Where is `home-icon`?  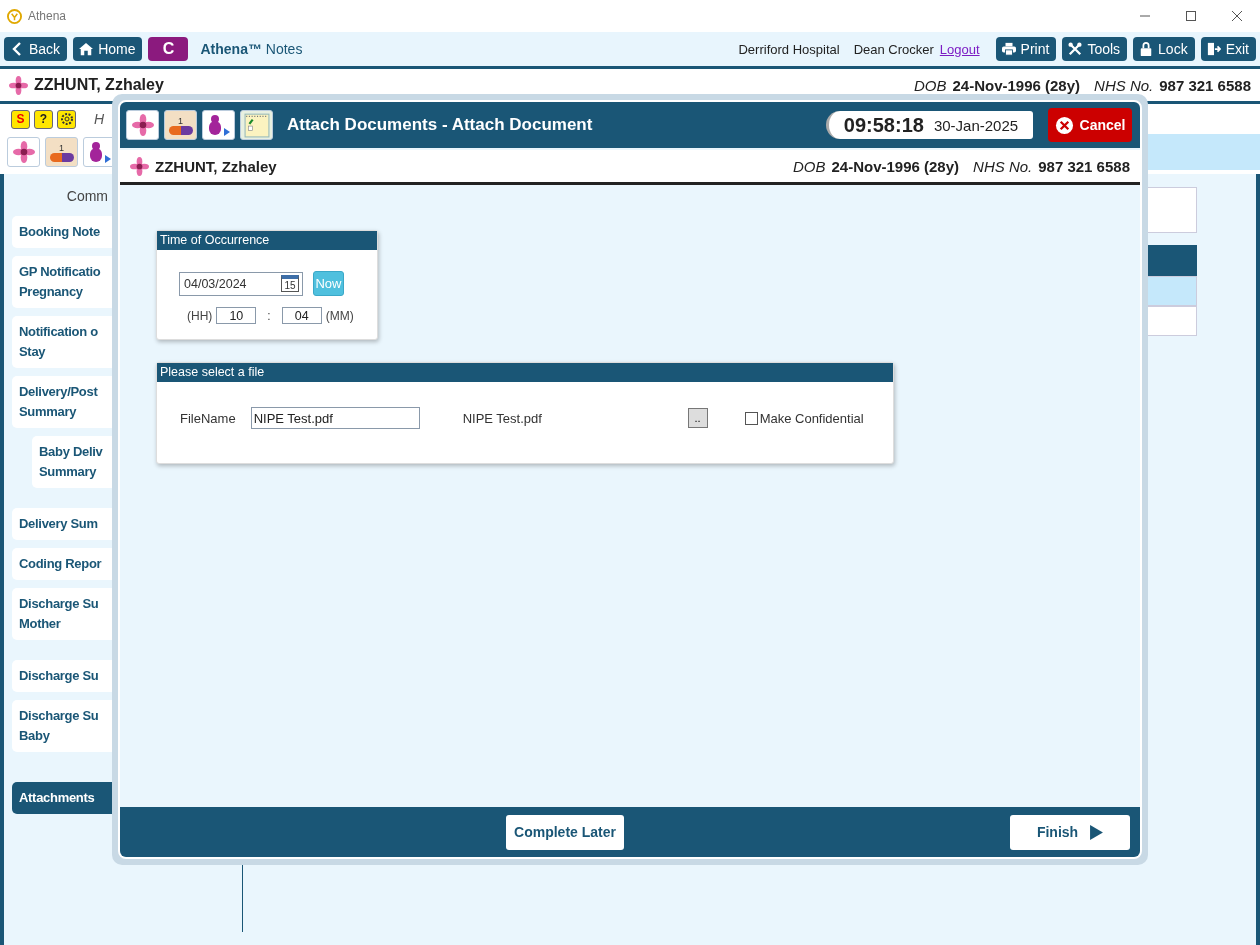 home-icon is located at coordinates (86, 49).